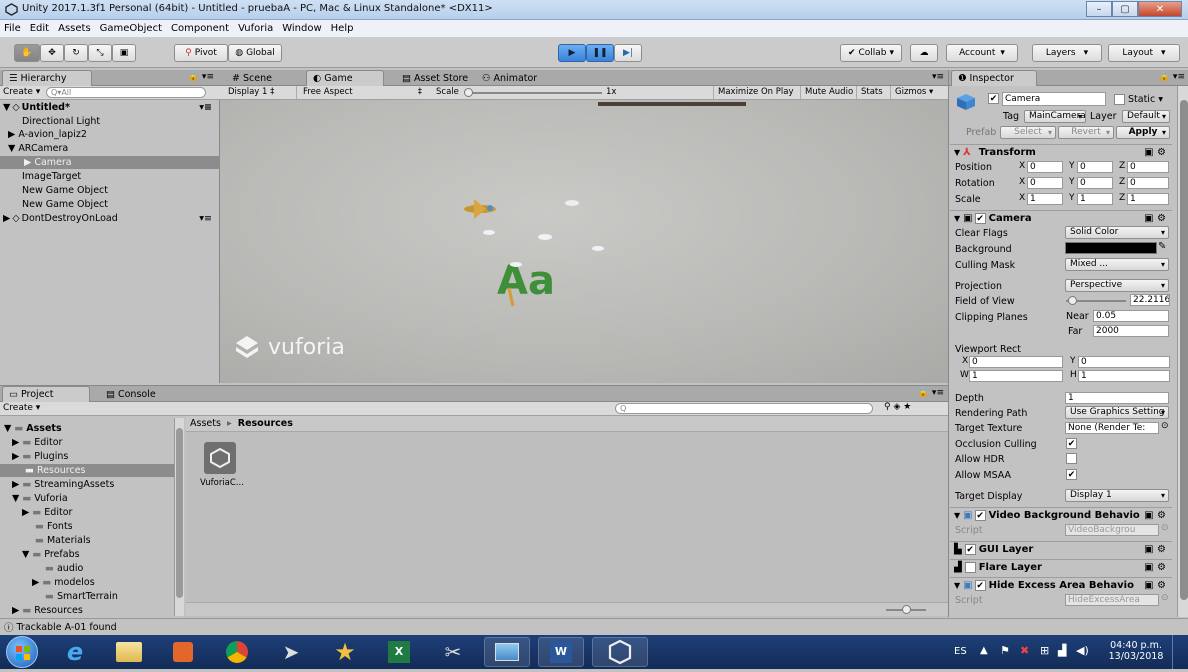 The image size is (1188, 672). I want to click on hierarchy-item: ▶ A-avion_lapiz2, so click(47, 134).